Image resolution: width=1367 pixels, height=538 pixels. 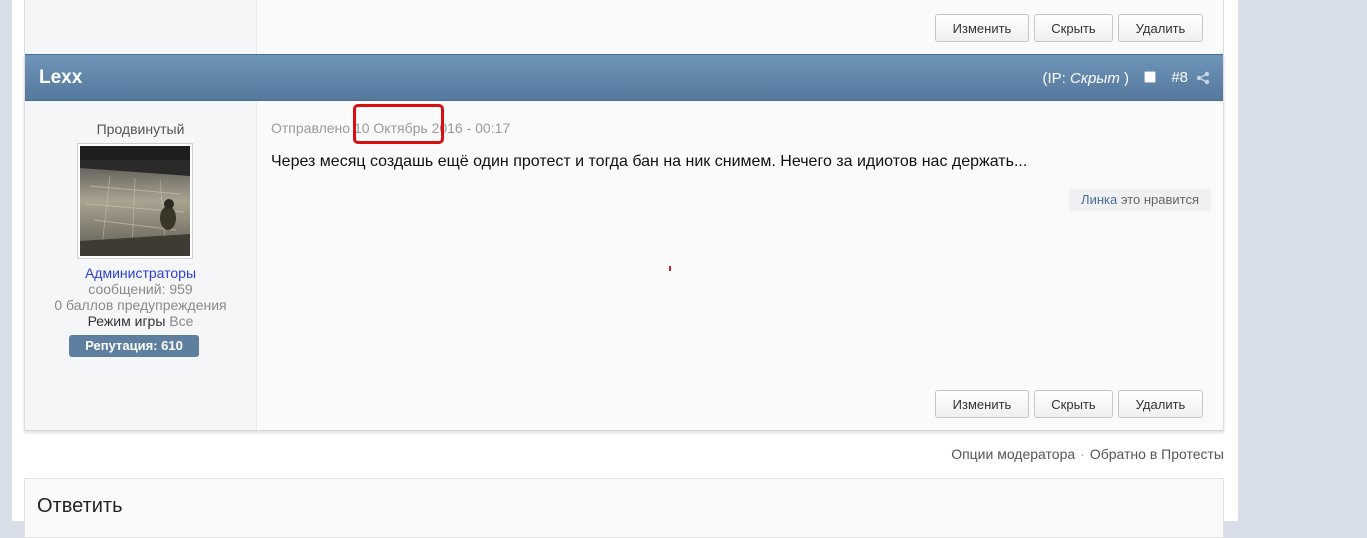 I want to click on post-author-name: Lexx, so click(x=60, y=78).